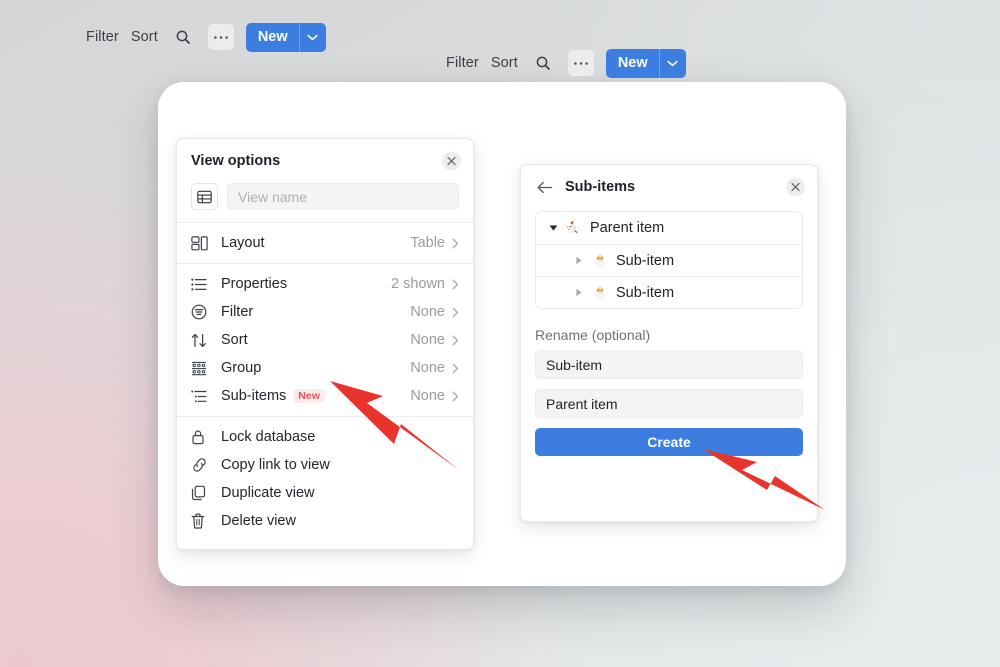 The width and height of the screenshot is (1000, 667). I want to click on menu-item-label: Filter, so click(237, 312).